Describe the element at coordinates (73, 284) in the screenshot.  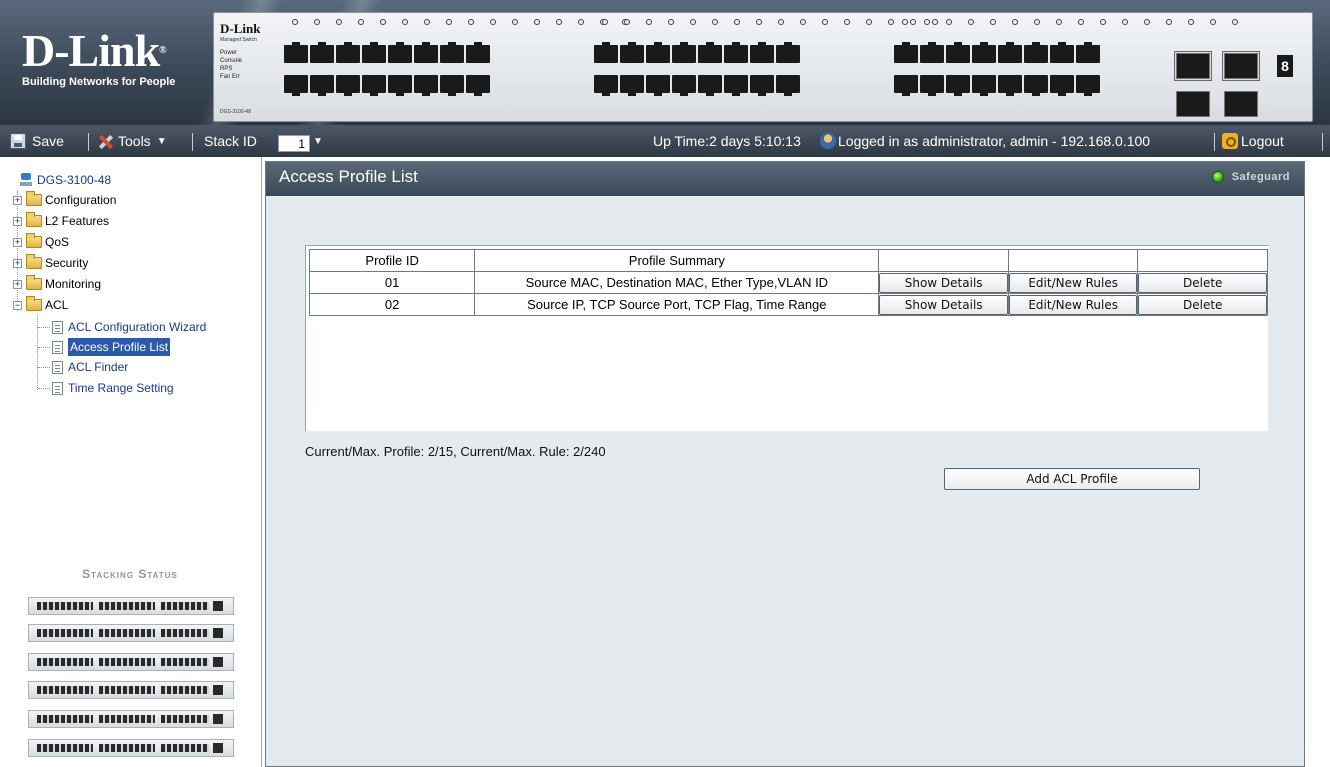
I see `tree-item-label: Monitoring` at that location.